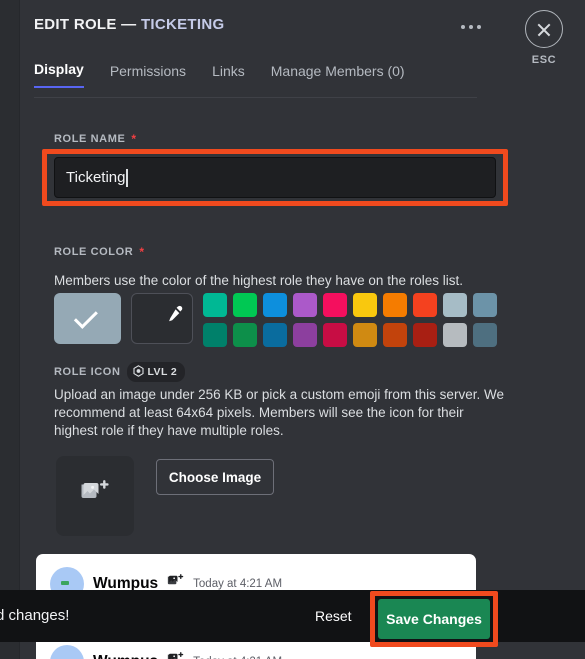 This screenshot has width=585, height=659. Describe the element at coordinates (59, 74) in the screenshot. I see `tab-display: Display` at that location.